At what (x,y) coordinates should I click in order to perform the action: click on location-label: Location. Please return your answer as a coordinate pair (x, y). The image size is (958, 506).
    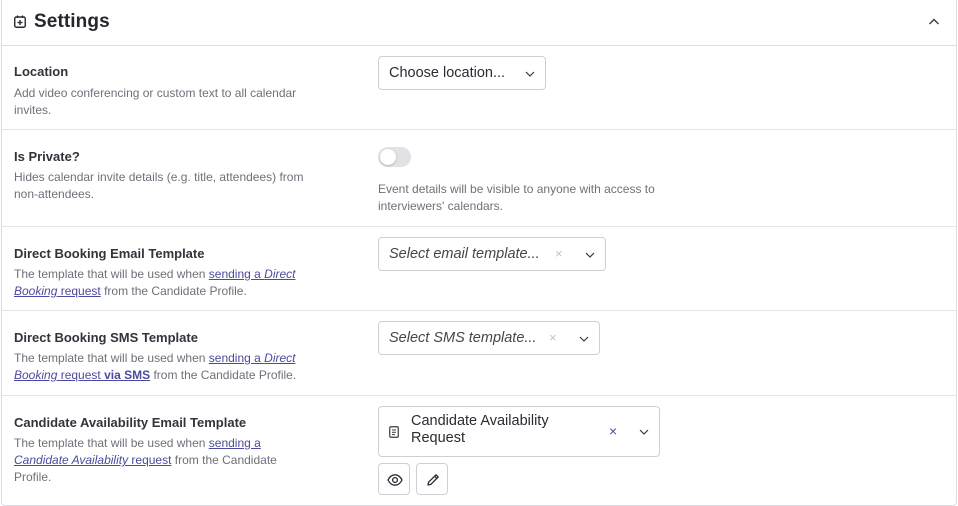
    Looking at the image, I should click on (41, 71).